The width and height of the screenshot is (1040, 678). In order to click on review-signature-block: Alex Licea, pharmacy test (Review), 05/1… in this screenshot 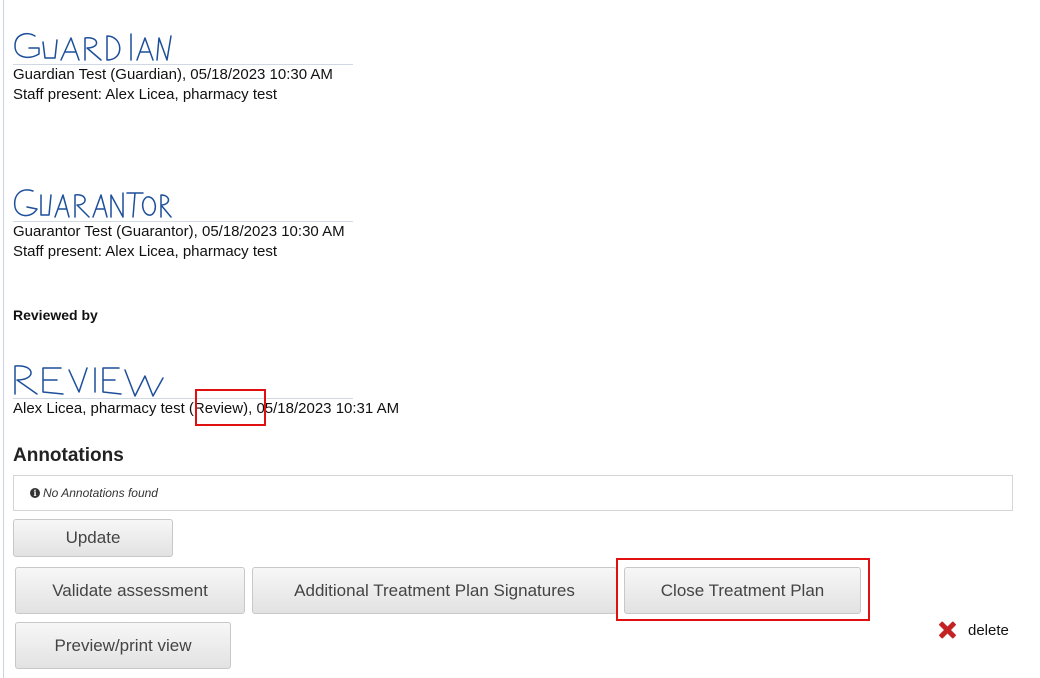, I will do `click(206, 390)`.